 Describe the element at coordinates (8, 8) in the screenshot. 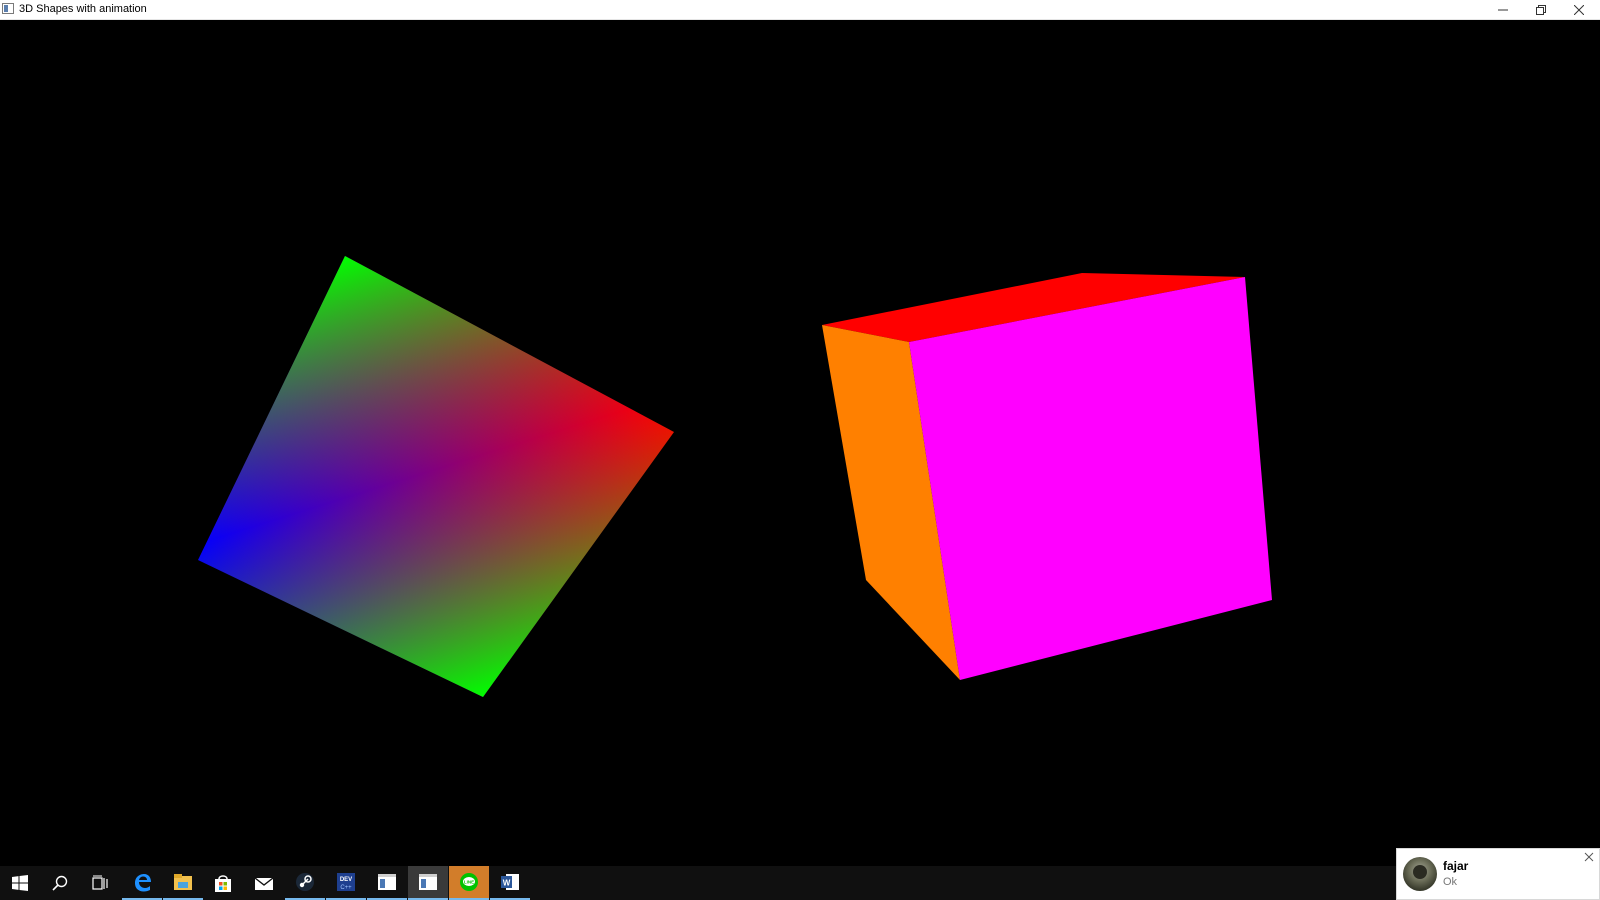

I see `app-icon` at that location.